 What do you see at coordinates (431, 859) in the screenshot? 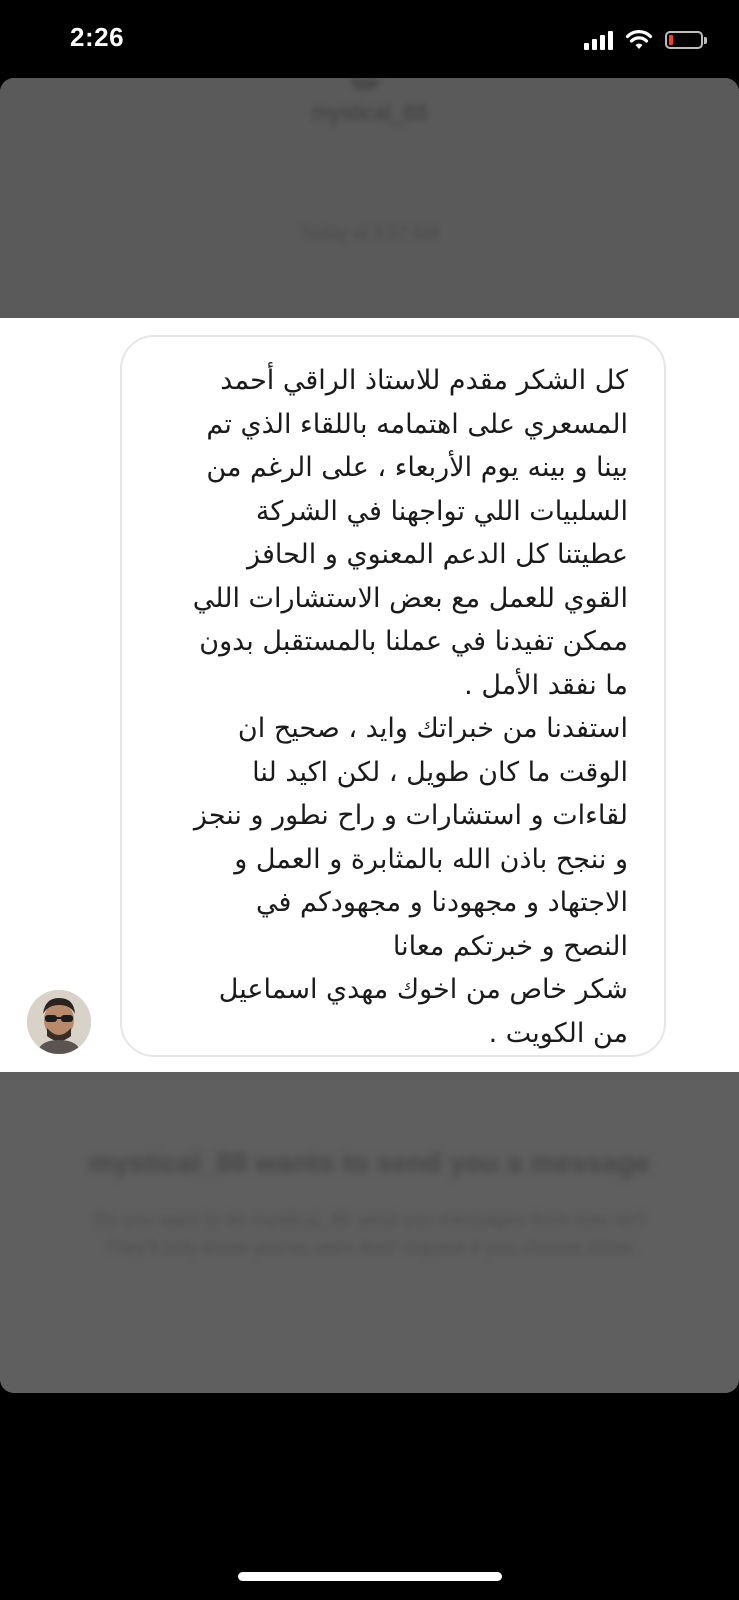
I see `message-line: و ننجح باذن الله بالمثابرة و العمل و` at bounding box center [431, 859].